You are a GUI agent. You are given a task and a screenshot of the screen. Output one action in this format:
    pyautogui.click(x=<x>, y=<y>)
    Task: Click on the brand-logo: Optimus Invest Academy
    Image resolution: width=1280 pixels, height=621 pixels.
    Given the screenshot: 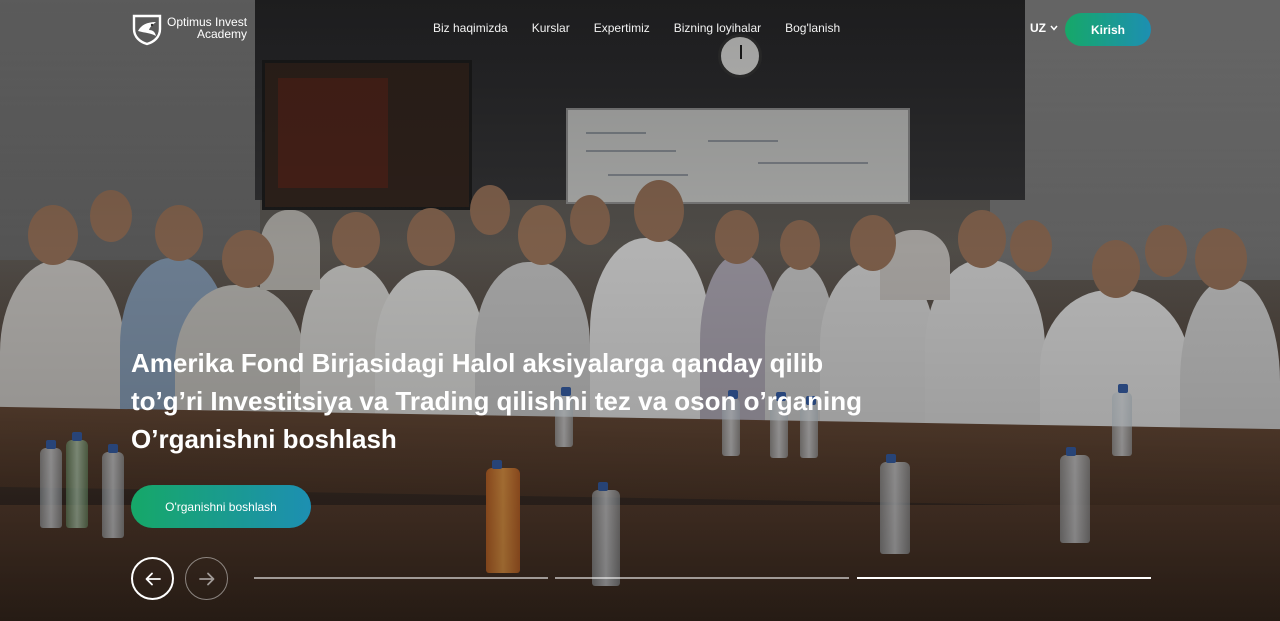 What is the action you would take?
    pyautogui.click(x=188, y=29)
    